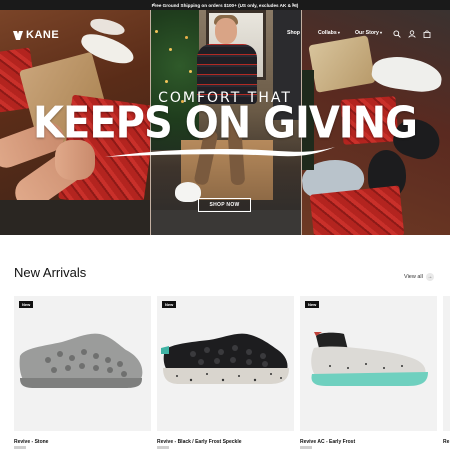 The image size is (450, 450). I want to click on shop-now-button: SHOP NOW, so click(224, 205).